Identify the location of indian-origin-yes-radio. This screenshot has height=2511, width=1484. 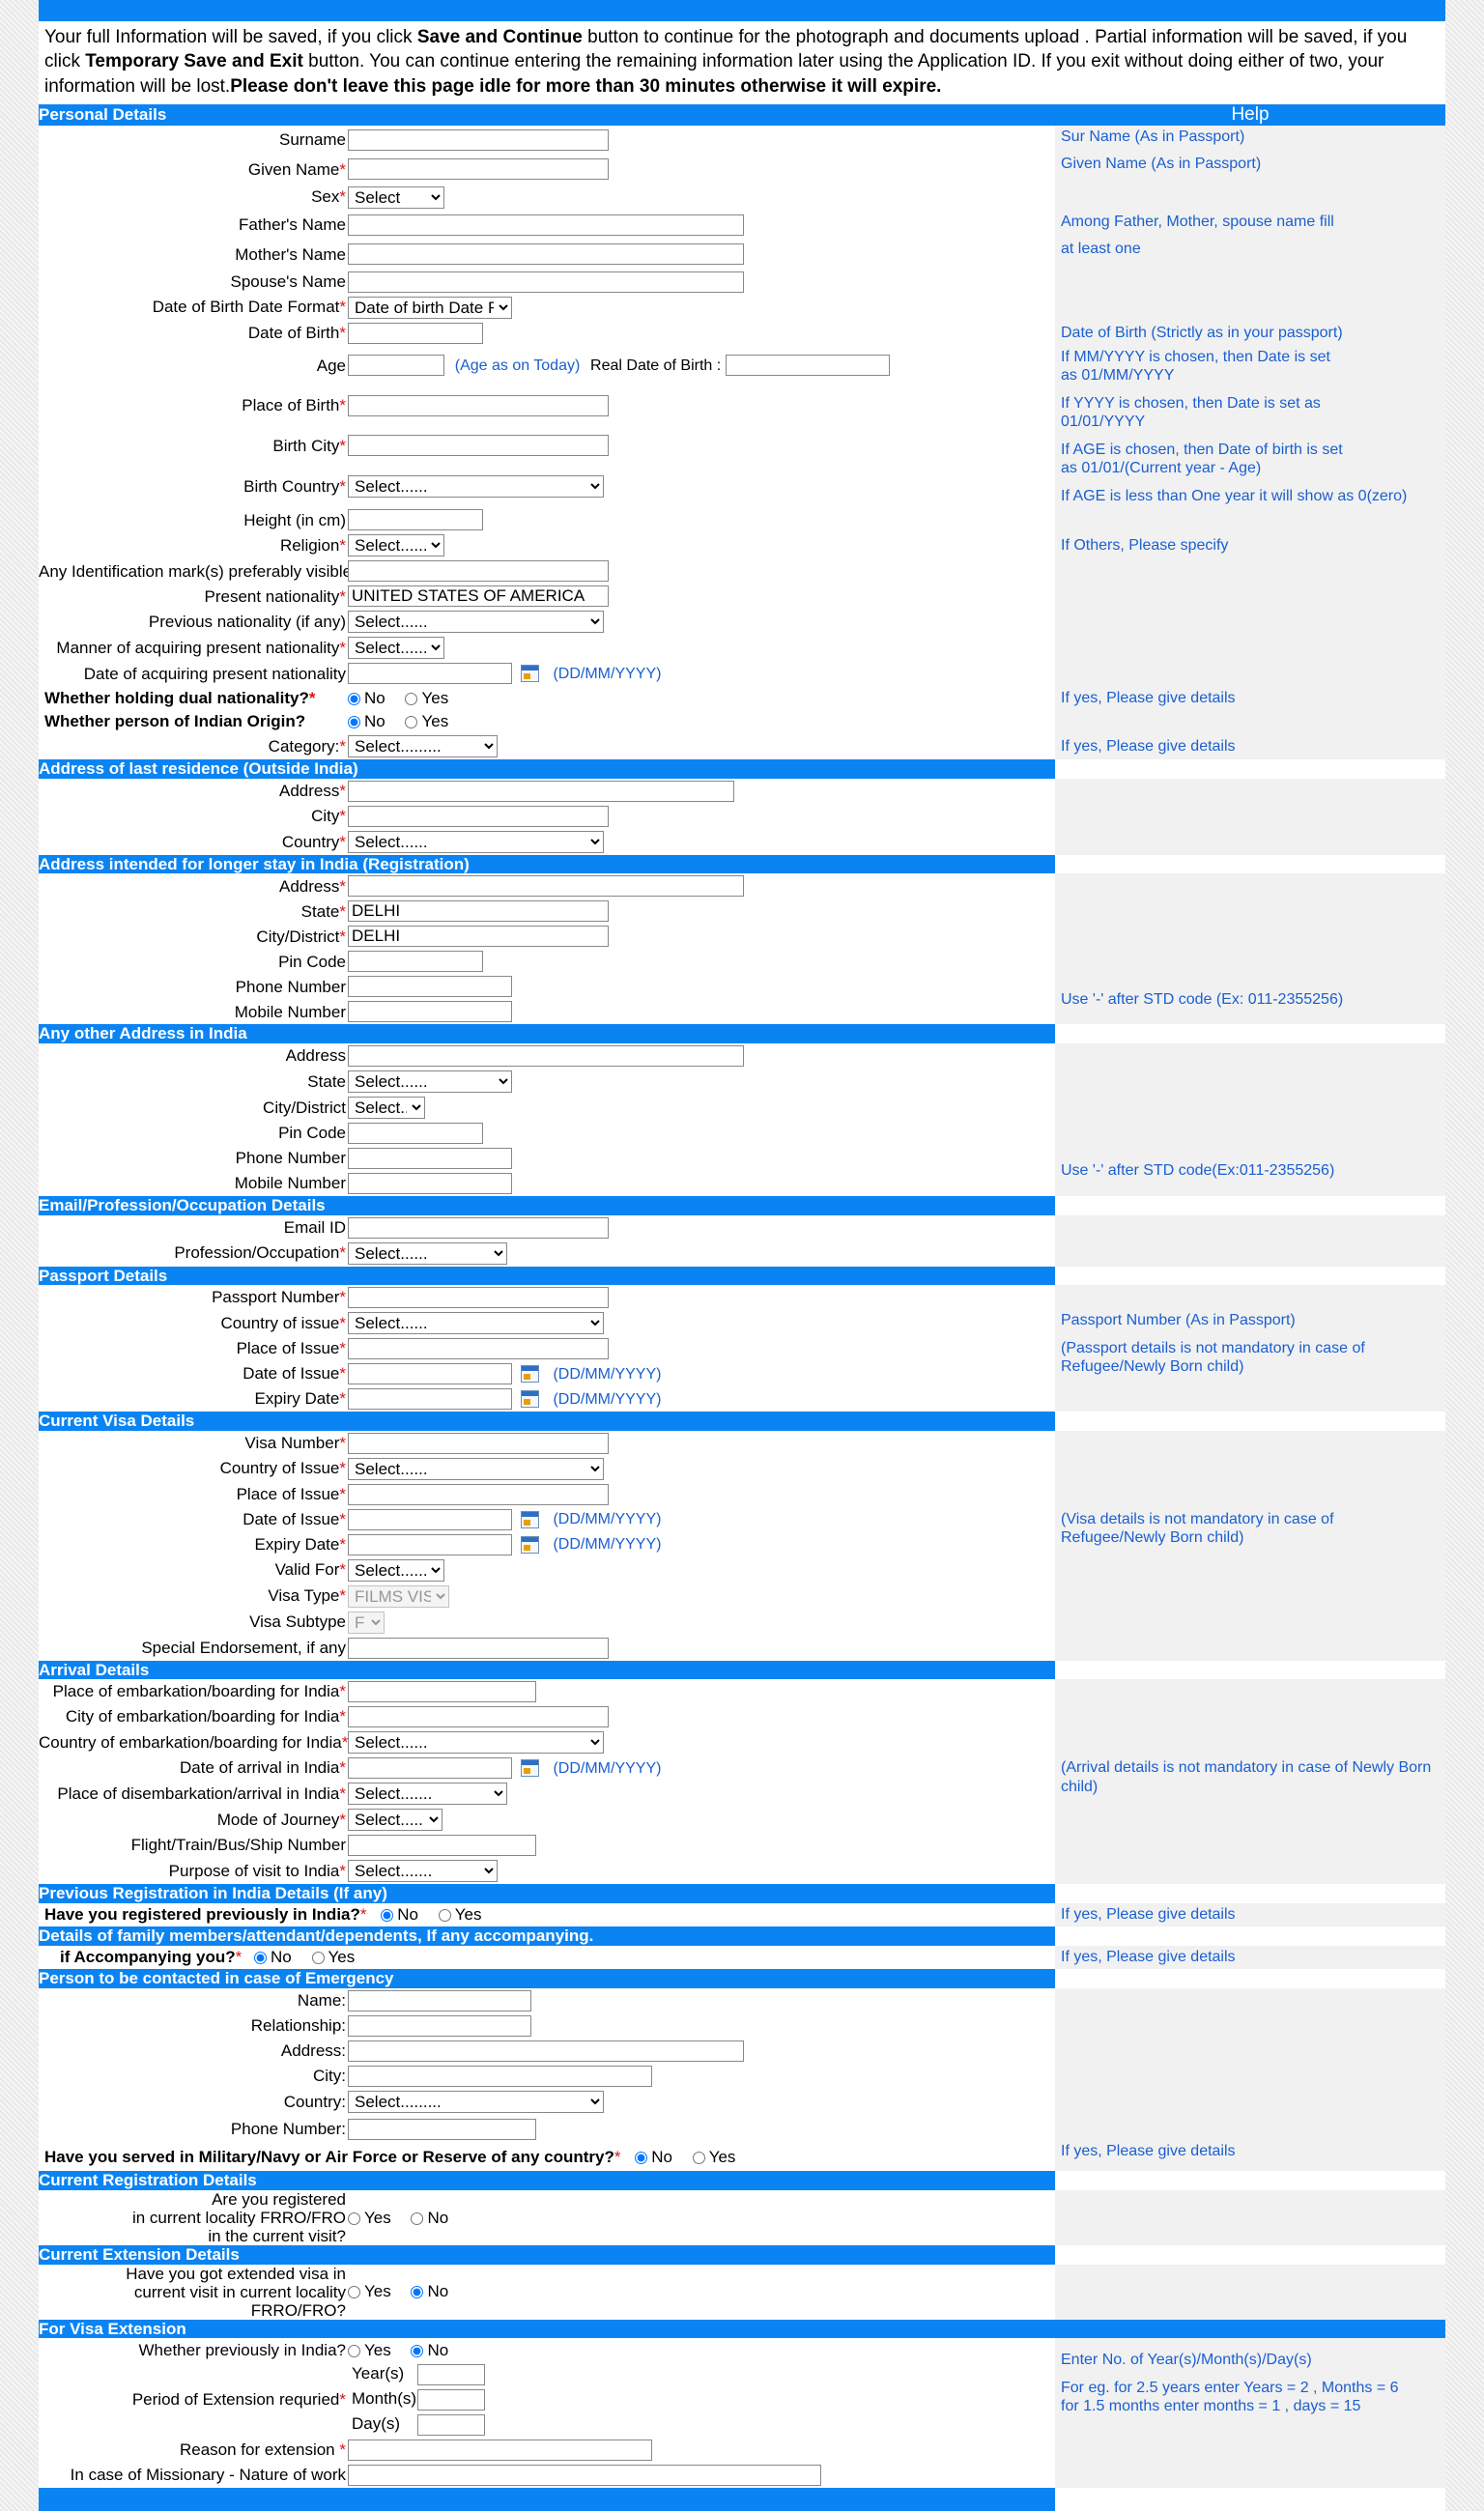
(411, 723).